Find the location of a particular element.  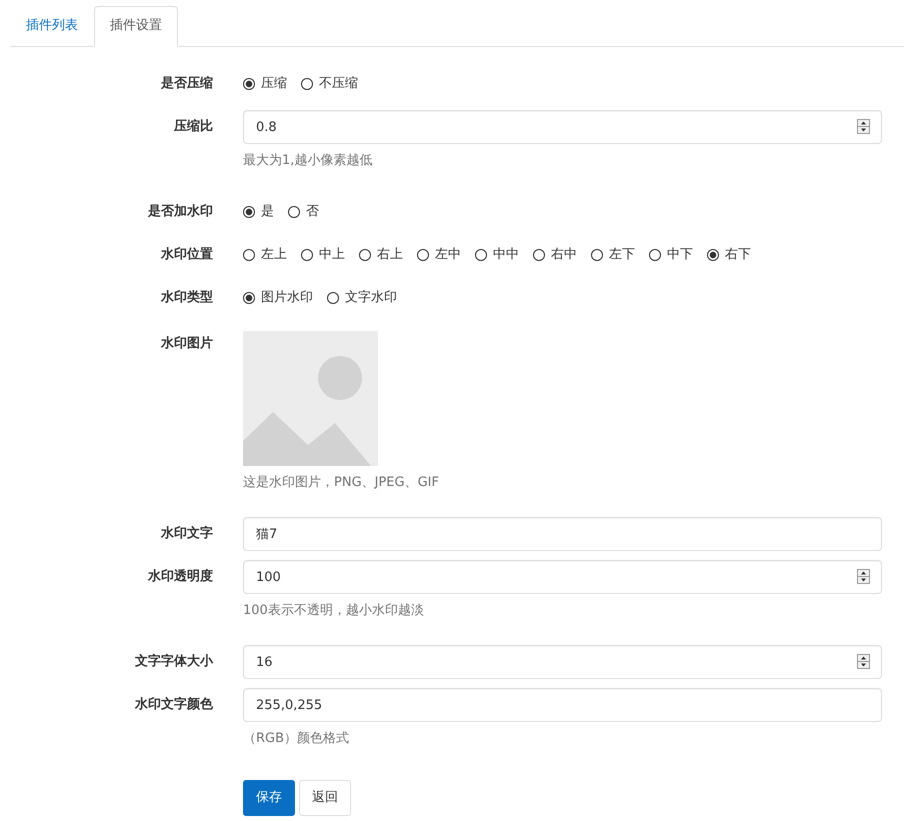

field-label: 水印文字颜色 is located at coordinates (173, 705).